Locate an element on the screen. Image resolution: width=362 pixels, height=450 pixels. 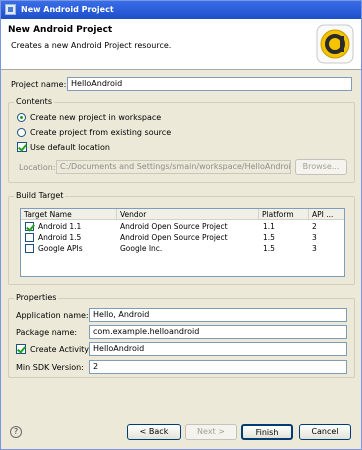
use-default-location-checkbox is located at coordinates (22, 147).